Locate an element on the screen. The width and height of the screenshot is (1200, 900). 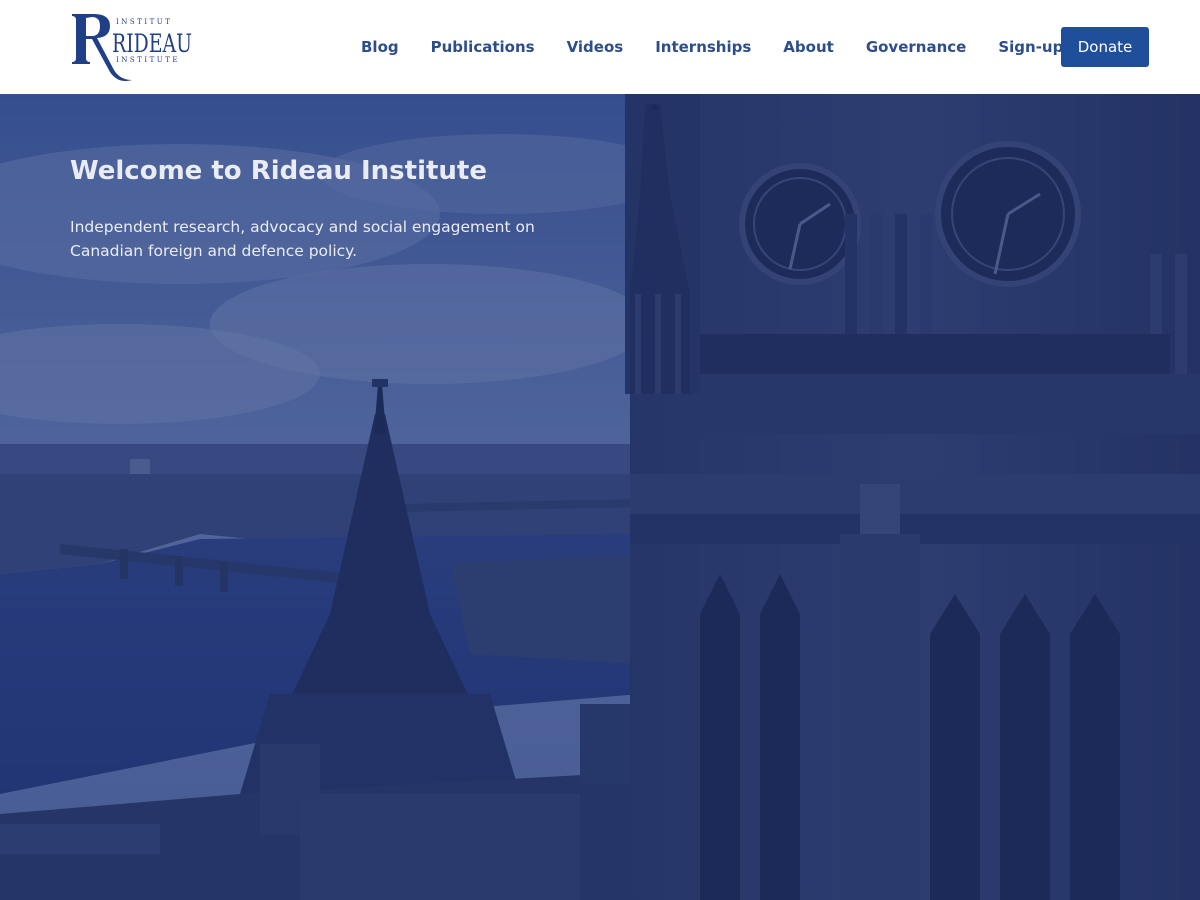
nav-item-governance: Governance is located at coordinates (916, 47).